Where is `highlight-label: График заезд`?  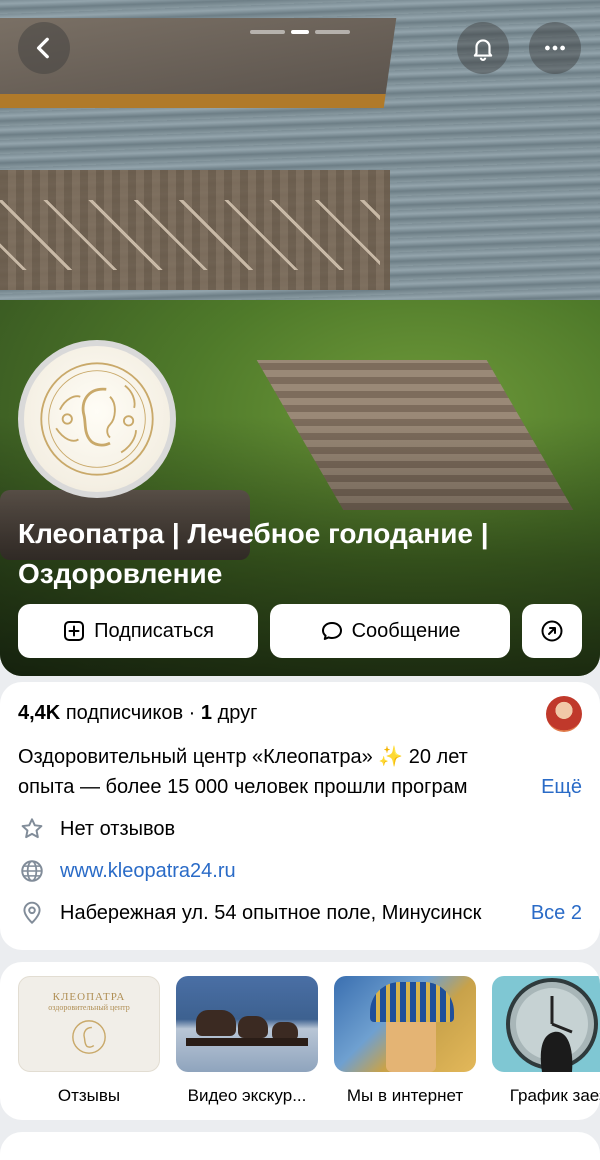 highlight-label: График заезд is located at coordinates (554, 1095).